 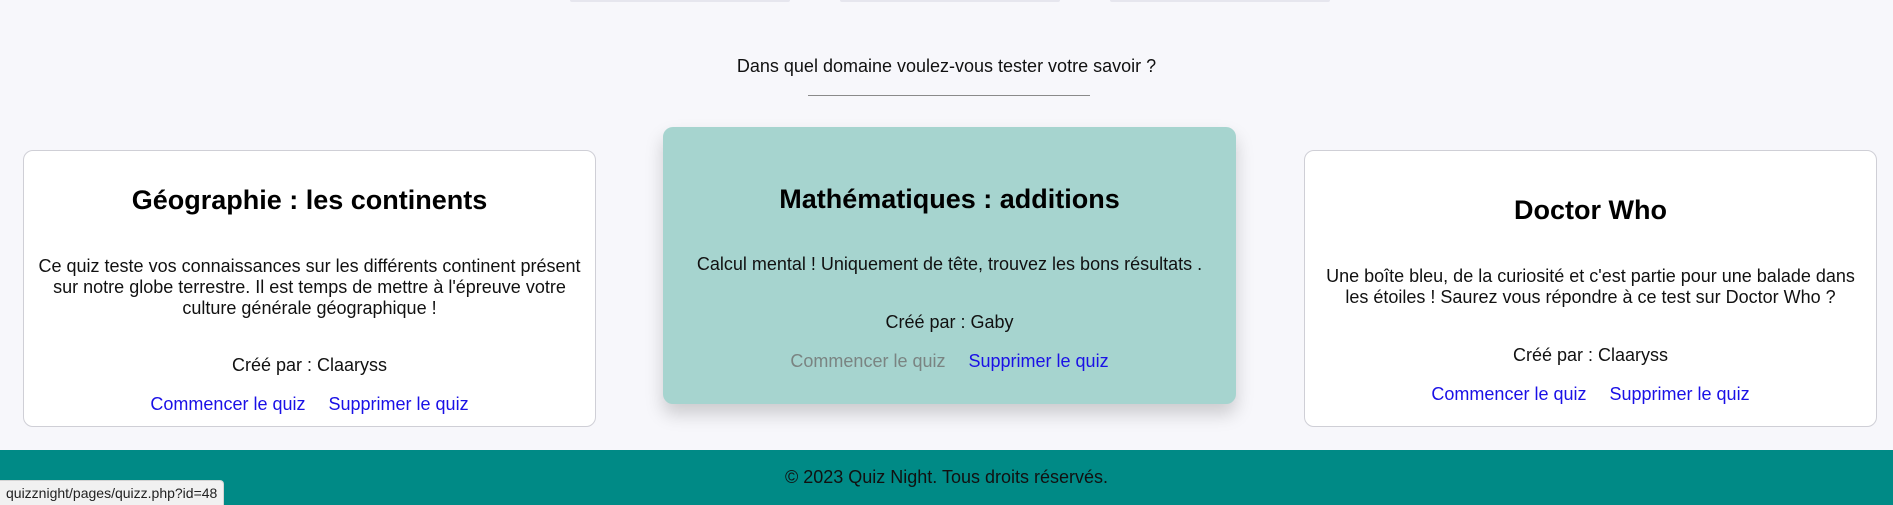 What do you see at coordinates (949, 322) in the screenshot?
I see `quiz-card-author: Créé par : Gaby` at bounding box center [949, 322].